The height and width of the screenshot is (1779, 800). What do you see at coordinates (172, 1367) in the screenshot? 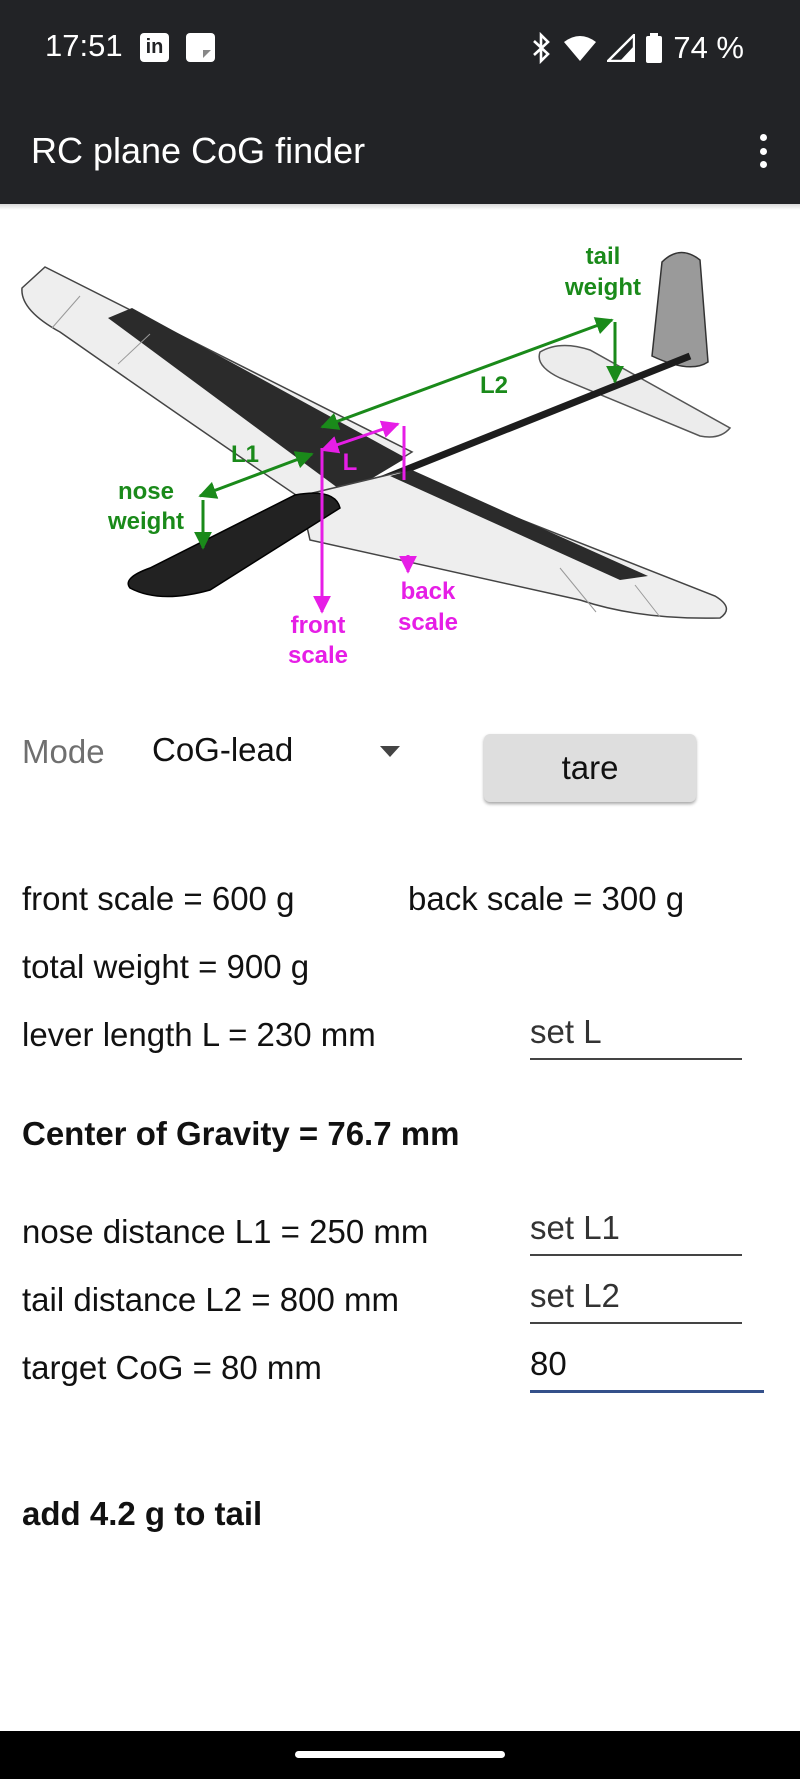
I see `target-cog-reading: target CoG = 80 mm` at bounding box center [172, 1367].